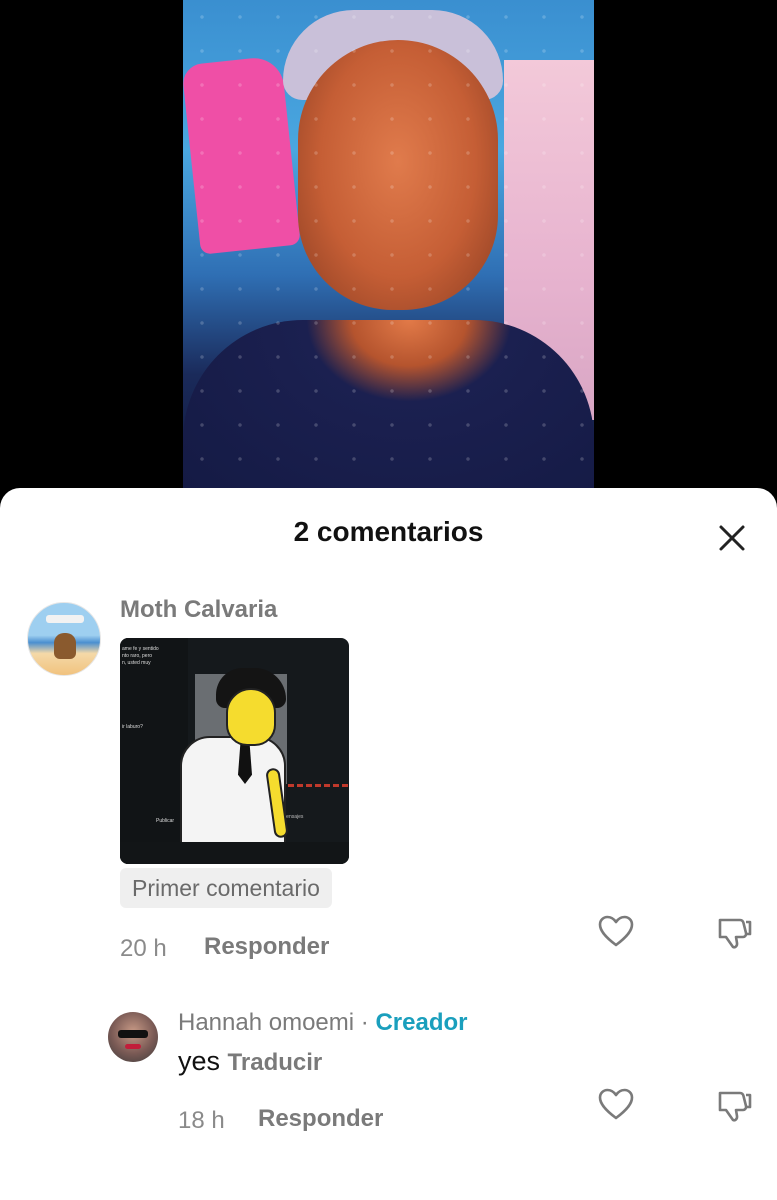 The image size is (777, 1200). Describe the element at coordinates (143, 948) in the screenshot. I see `comment-timestamp: 20 h` at that location.